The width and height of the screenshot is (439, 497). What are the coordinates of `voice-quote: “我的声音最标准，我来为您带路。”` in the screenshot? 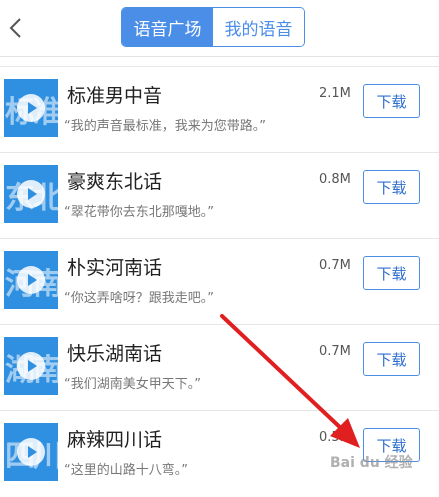 It's located at (165, 126).